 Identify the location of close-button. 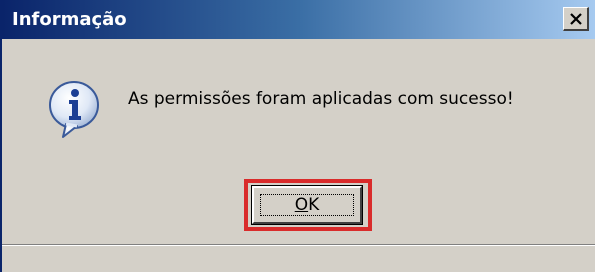
(576, 19).